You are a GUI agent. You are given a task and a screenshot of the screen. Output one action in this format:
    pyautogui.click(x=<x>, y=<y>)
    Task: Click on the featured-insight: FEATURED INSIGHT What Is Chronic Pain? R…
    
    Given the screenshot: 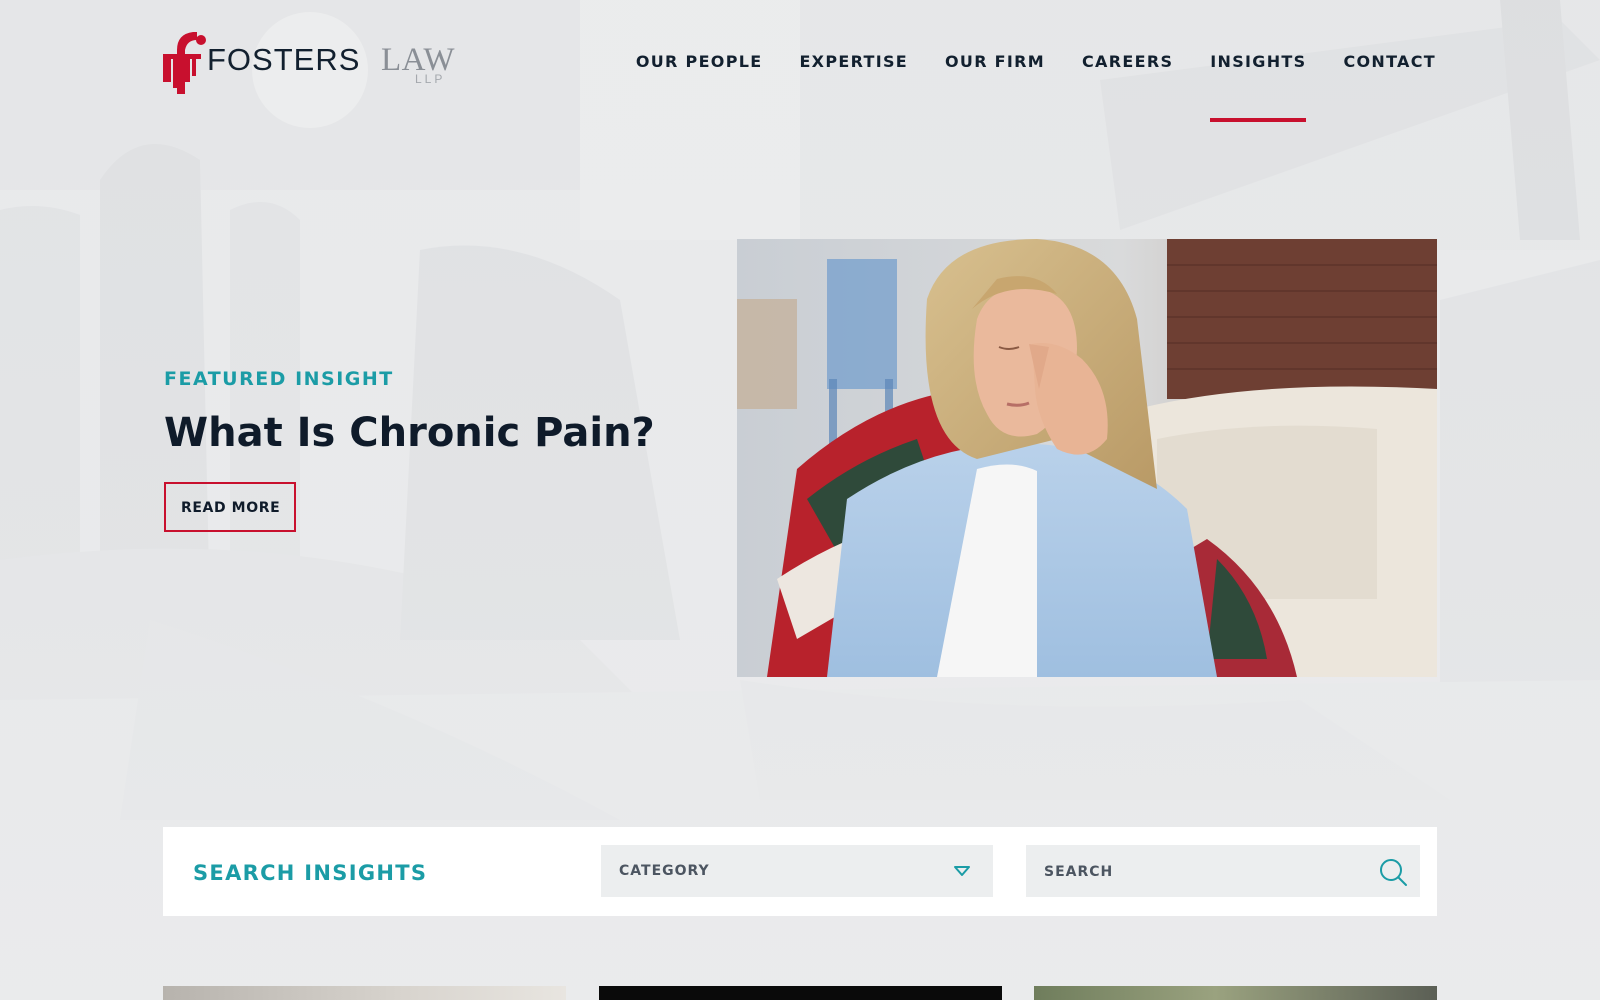 What is the action you would take?
    pyautogui.click(x=409, y=450)
    